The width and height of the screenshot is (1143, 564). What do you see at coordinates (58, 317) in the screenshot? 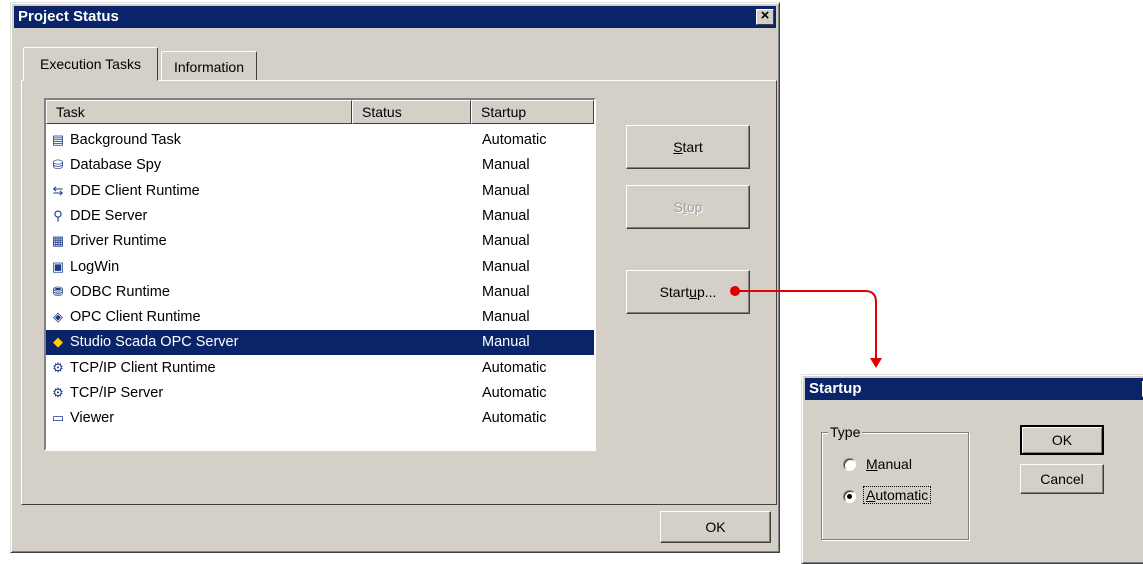
I see `opc-client-icon: ◈` at bounding box center [58, 317].